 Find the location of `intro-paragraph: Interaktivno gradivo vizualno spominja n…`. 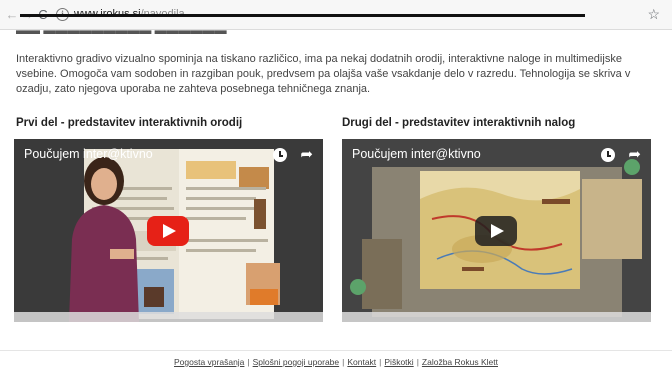

intro-paragraph: Interaktivno gradivo vizualno spominja n… is located at coordinates (323, 74).